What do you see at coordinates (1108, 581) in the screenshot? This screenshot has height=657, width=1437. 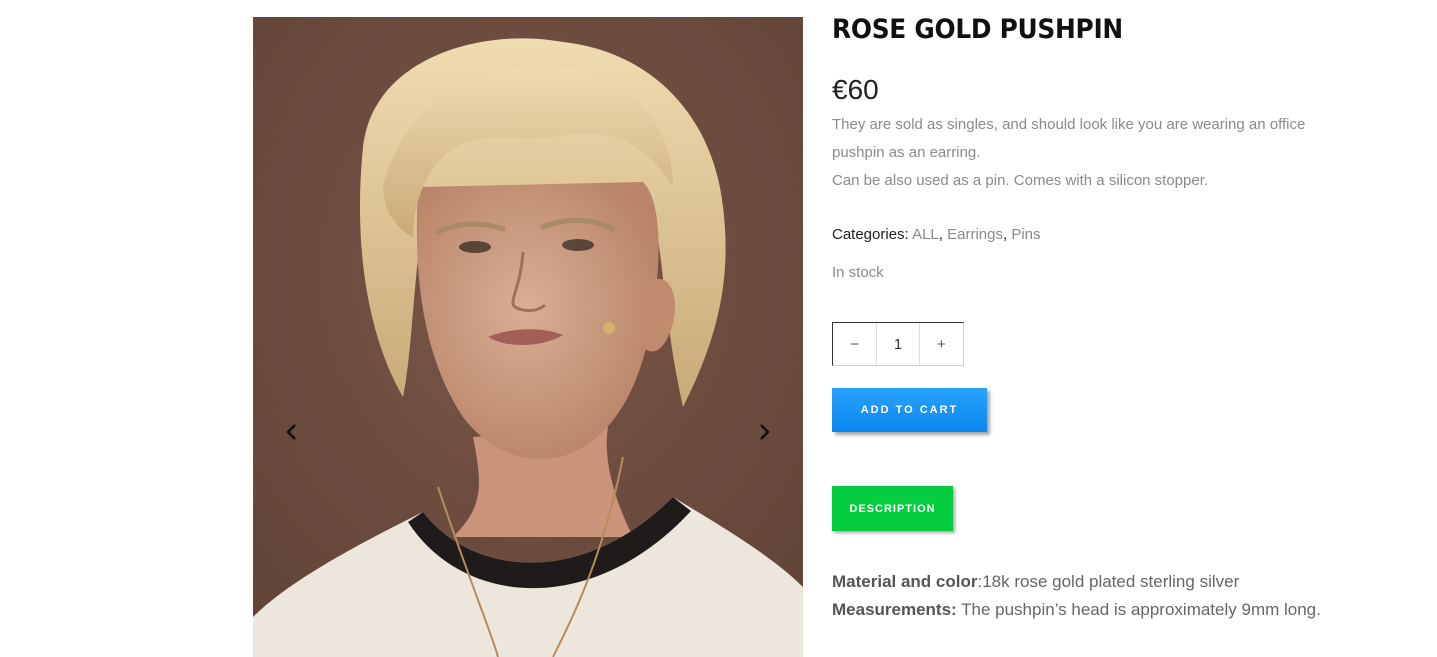 I see `material-value: :18k rose gold plated sterling silver` at bounding box center [1108, 581].